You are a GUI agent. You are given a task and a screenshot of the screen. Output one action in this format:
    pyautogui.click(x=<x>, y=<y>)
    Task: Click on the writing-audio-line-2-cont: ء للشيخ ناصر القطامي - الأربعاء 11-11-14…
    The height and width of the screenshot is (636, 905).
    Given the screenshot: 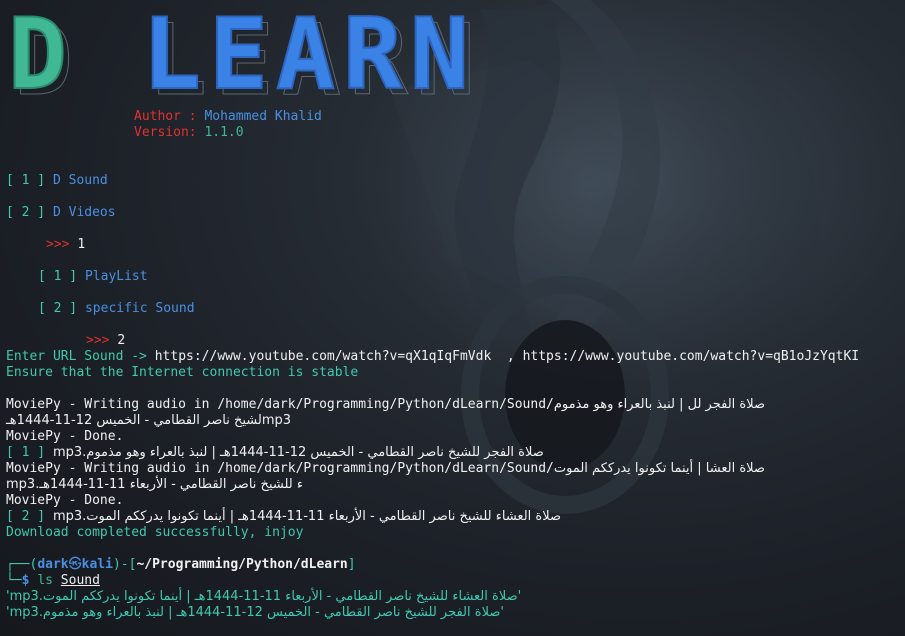 What is the action you would take?
    pyautogui.click(x=154, y=484)
    